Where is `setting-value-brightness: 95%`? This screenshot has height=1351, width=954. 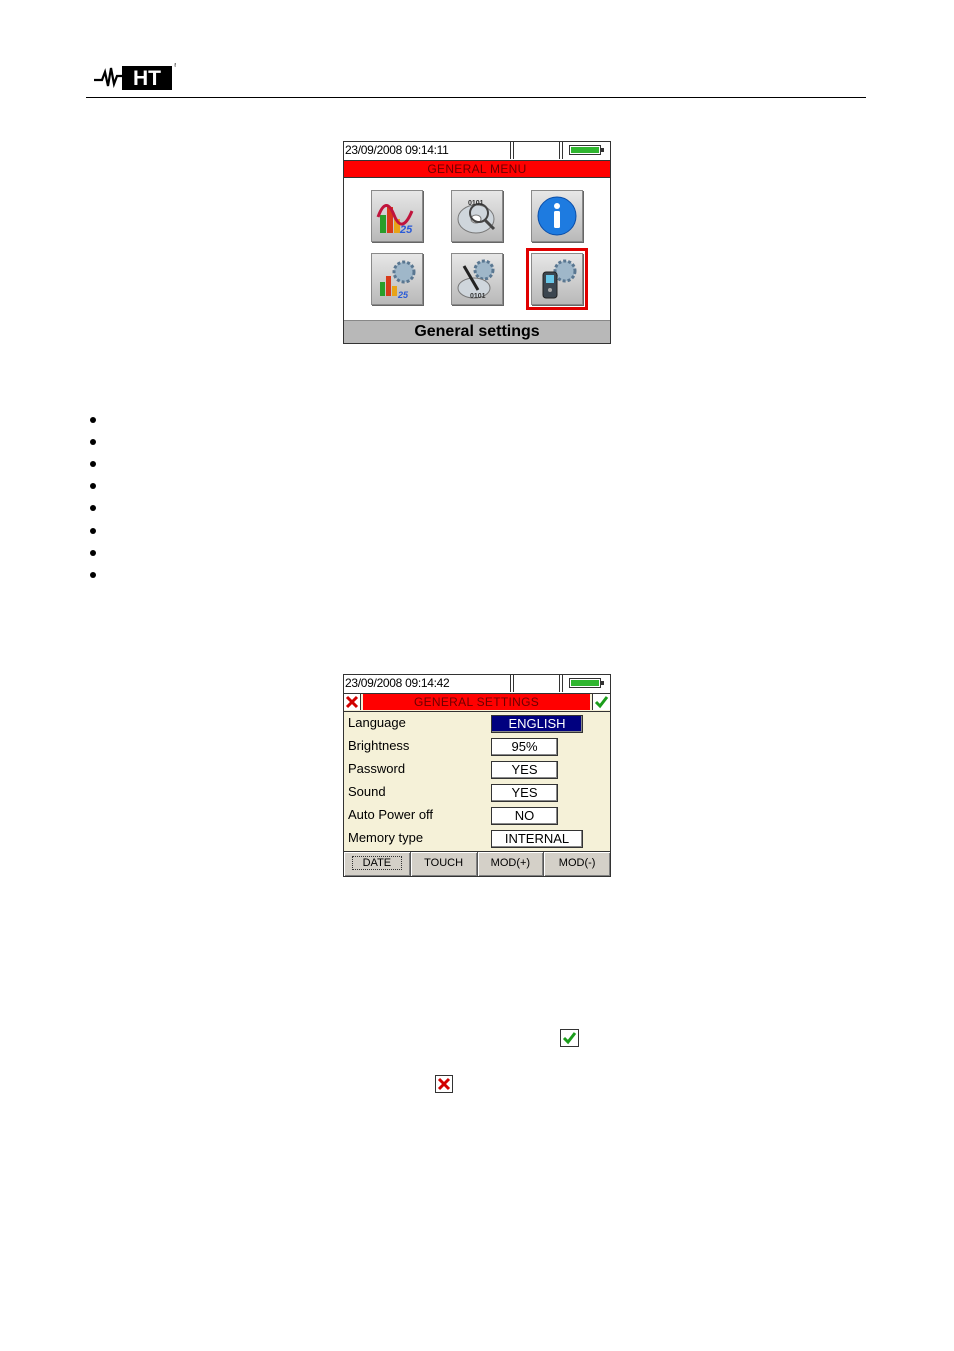
setting-value-brightness: 95% is located at coordinates (524, 747).